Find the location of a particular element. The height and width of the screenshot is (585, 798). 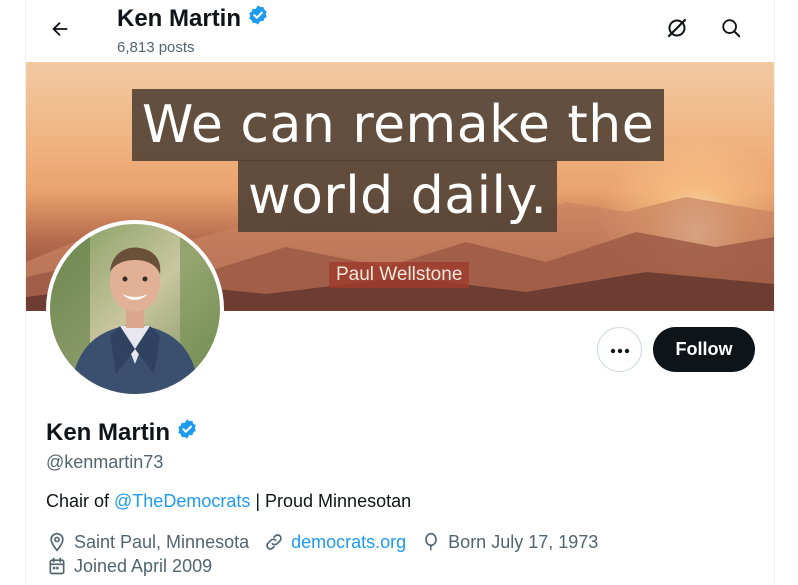

arrow-left-icon is located at coordinates (60, 31).